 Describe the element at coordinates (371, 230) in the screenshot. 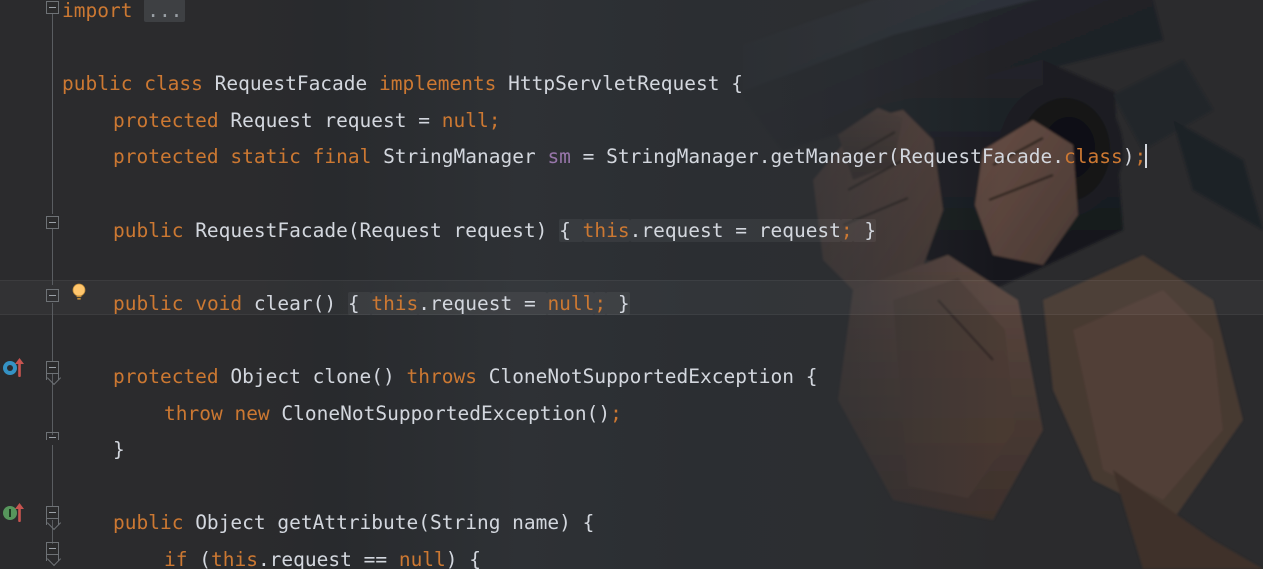

I see `line-constructor-token-1: RequestFacade(Request request)` at that location.